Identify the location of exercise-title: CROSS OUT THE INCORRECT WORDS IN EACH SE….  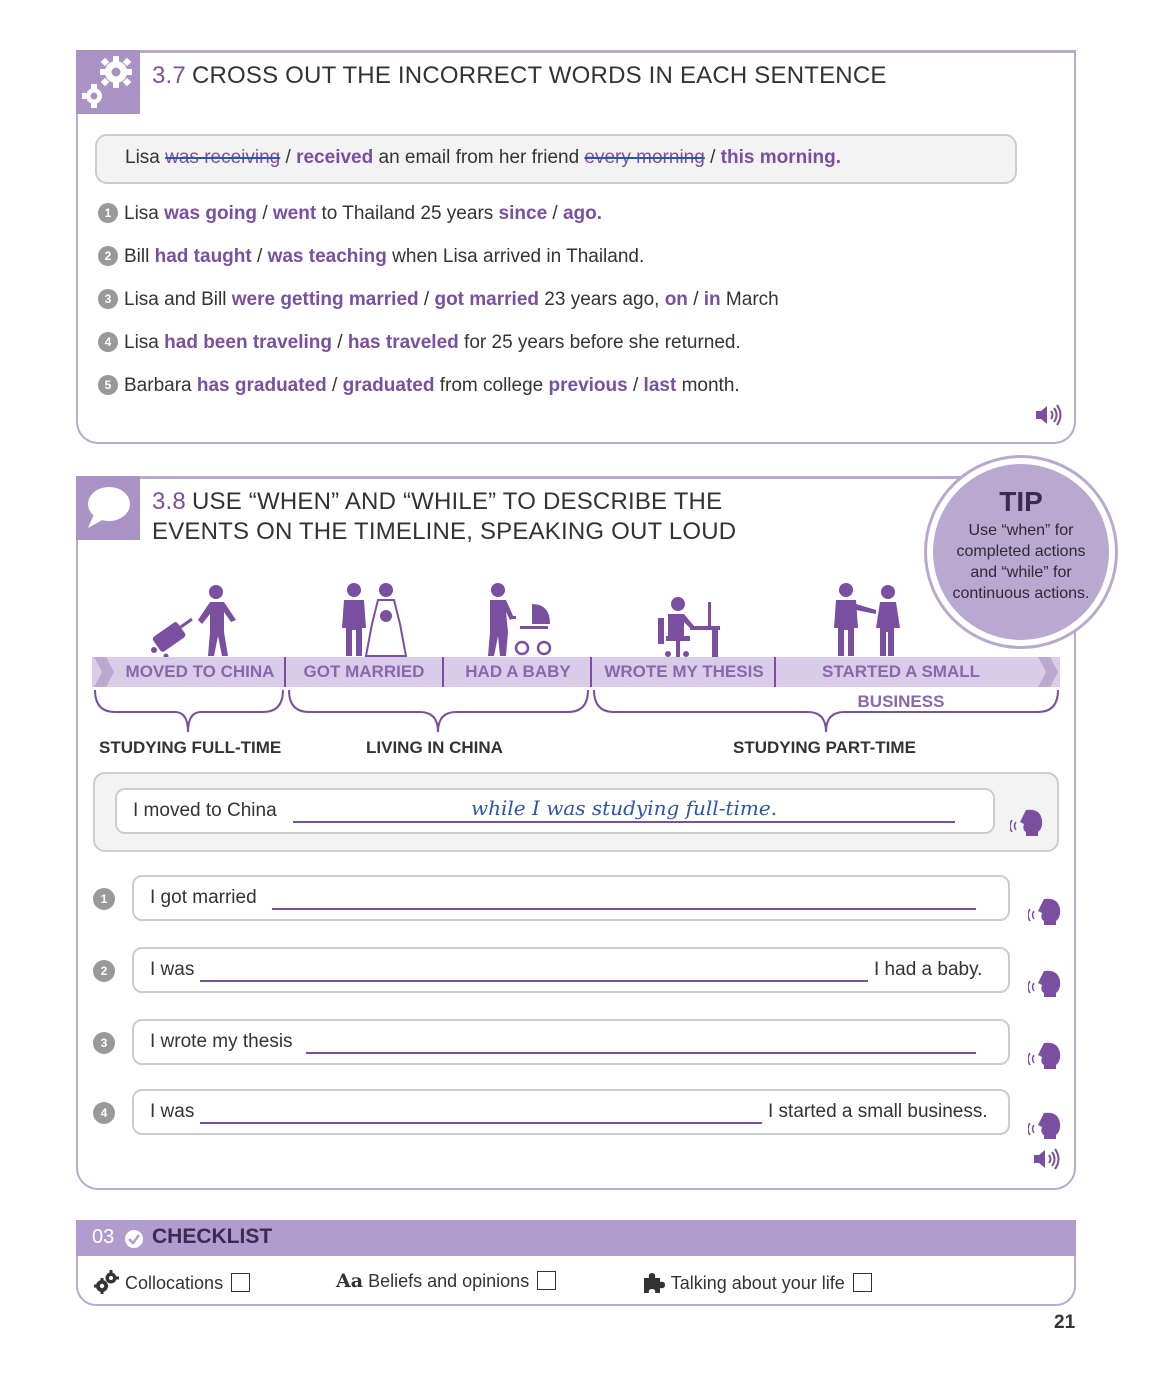
(539, 75).